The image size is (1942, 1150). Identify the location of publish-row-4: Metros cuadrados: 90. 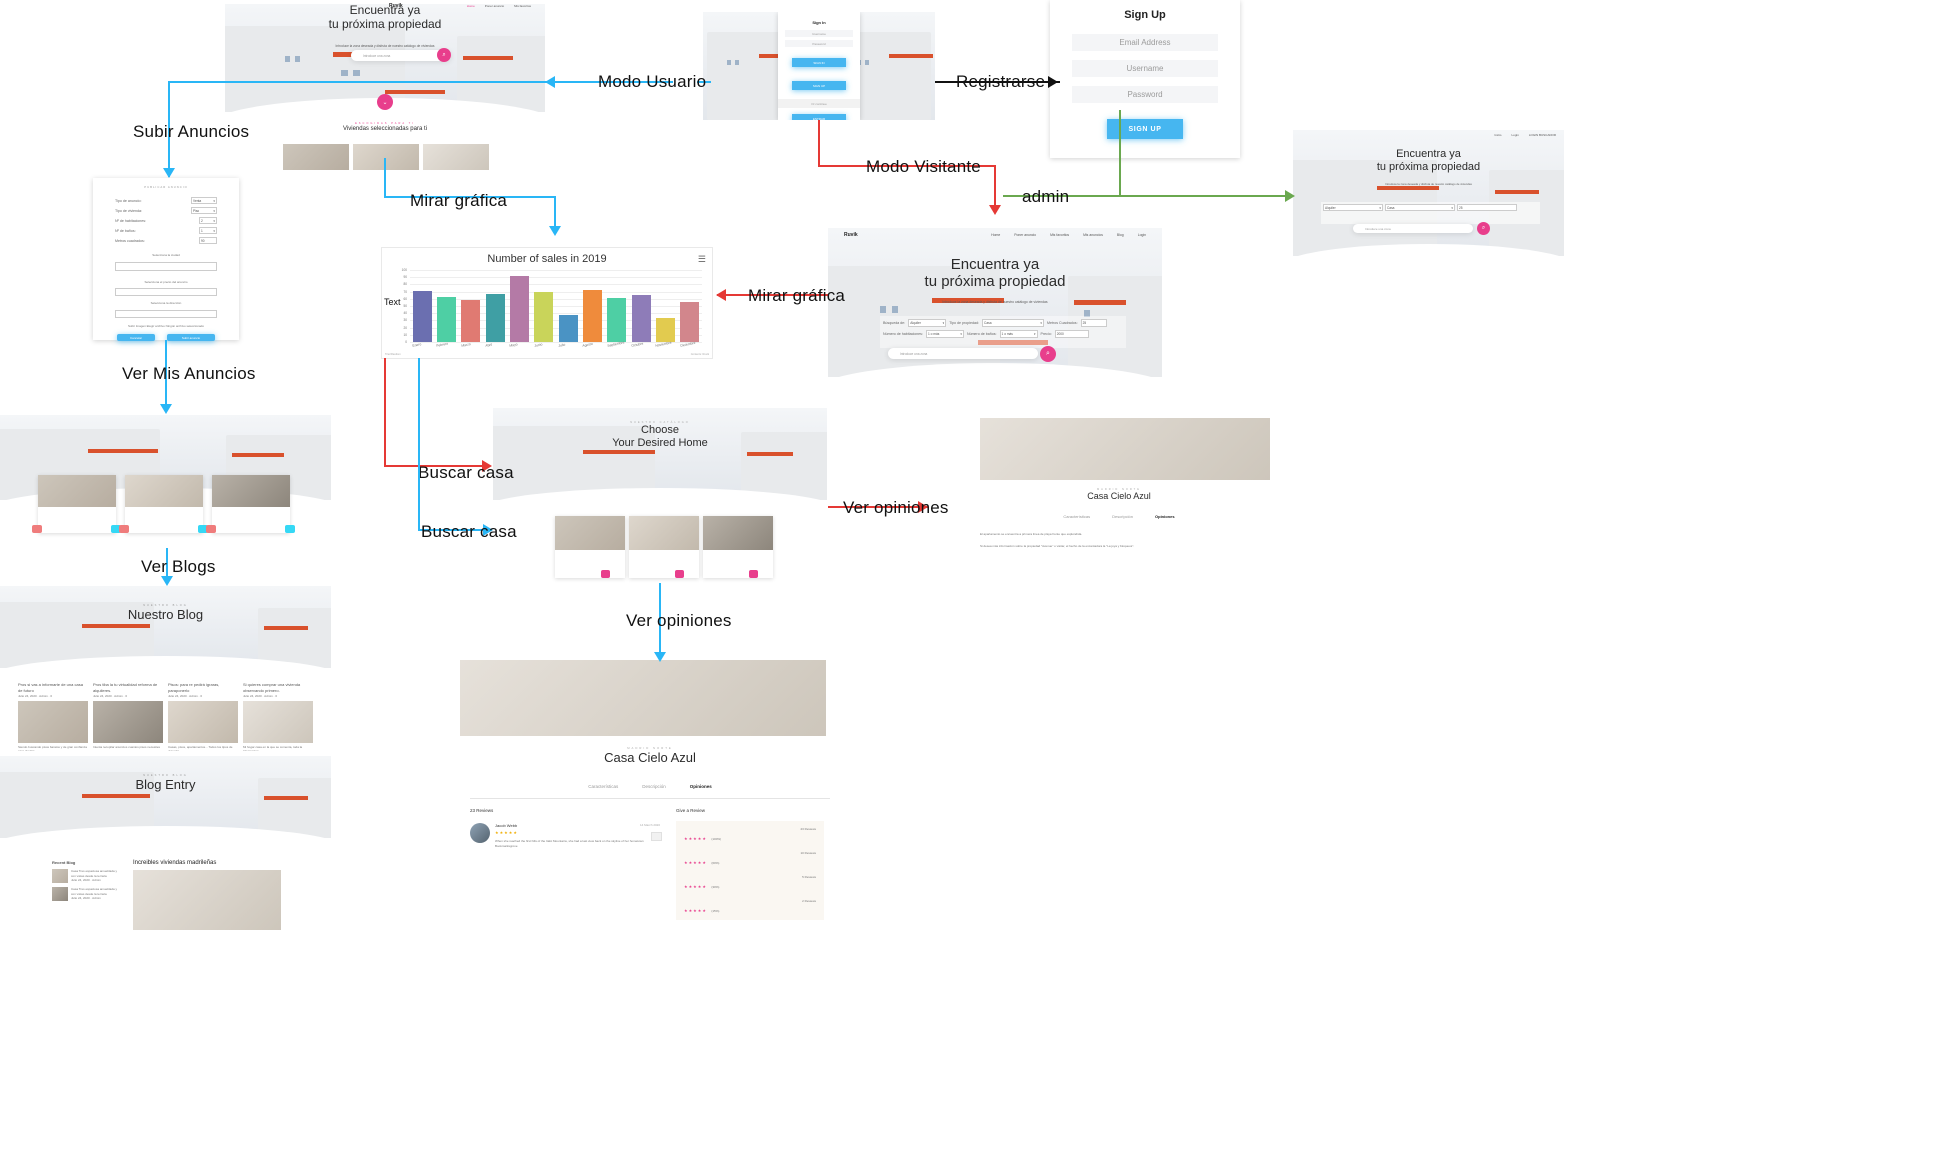
(166, 240).